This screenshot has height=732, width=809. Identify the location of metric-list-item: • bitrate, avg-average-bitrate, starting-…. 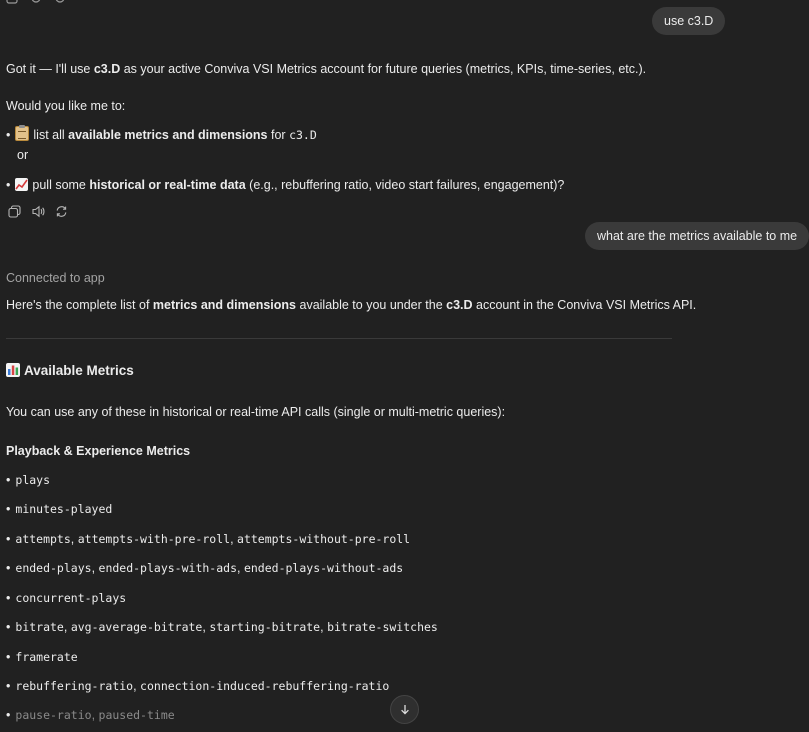
(222, 627).